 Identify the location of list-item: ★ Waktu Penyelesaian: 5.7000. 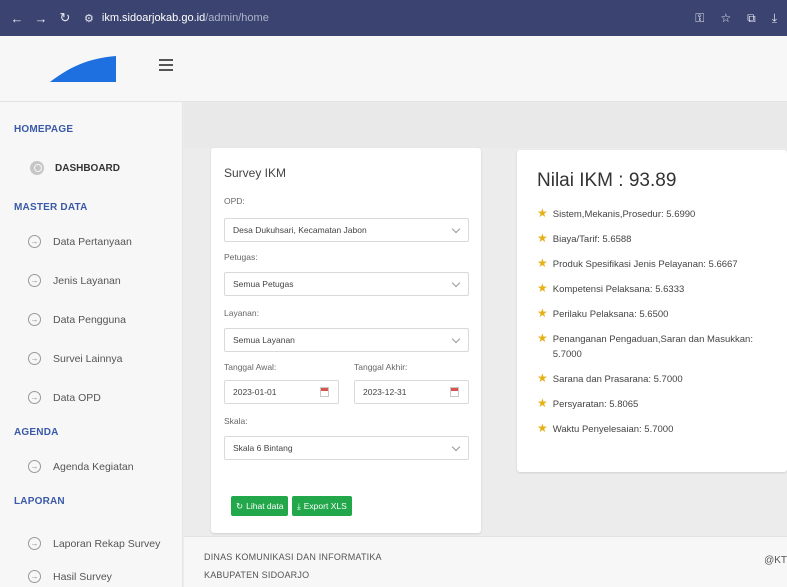
(605, 428).